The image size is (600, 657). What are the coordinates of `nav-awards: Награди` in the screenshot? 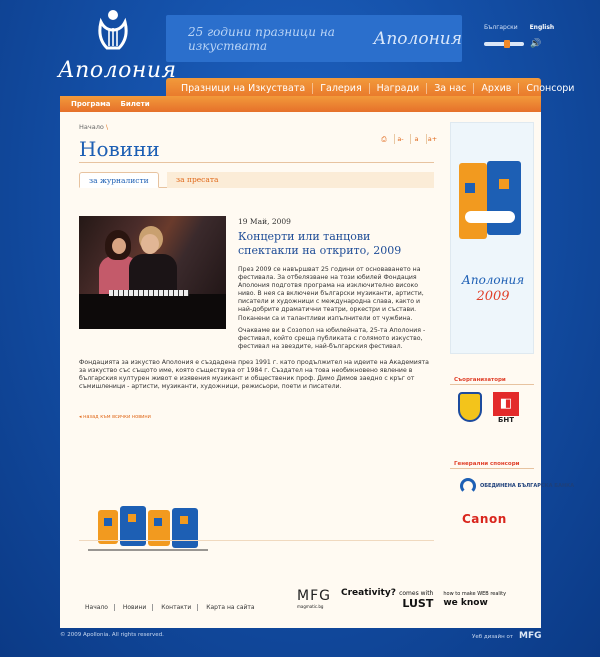 It's located at (399, 88).